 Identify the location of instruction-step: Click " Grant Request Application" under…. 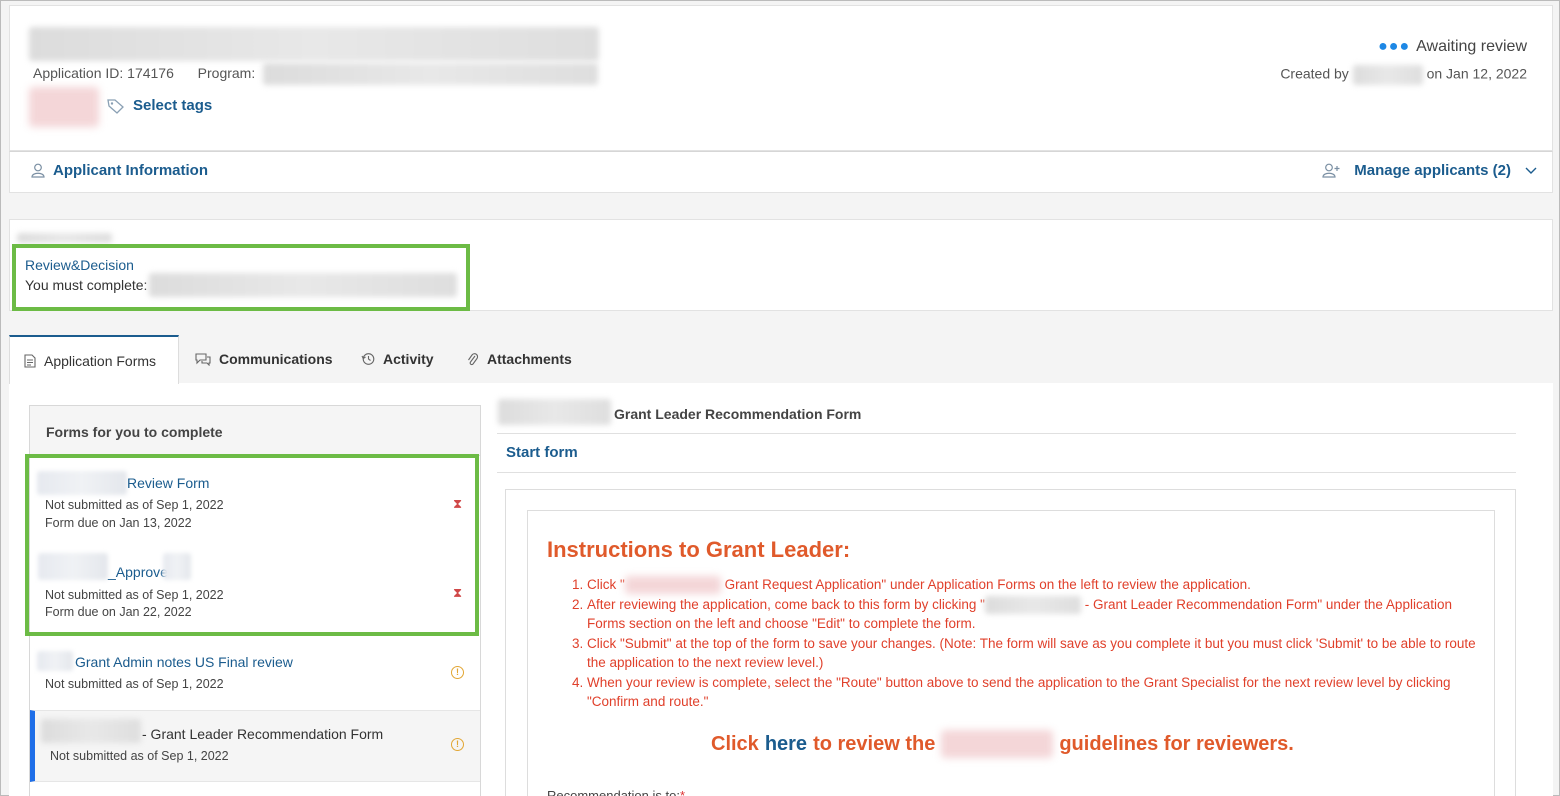
(1032, 585).